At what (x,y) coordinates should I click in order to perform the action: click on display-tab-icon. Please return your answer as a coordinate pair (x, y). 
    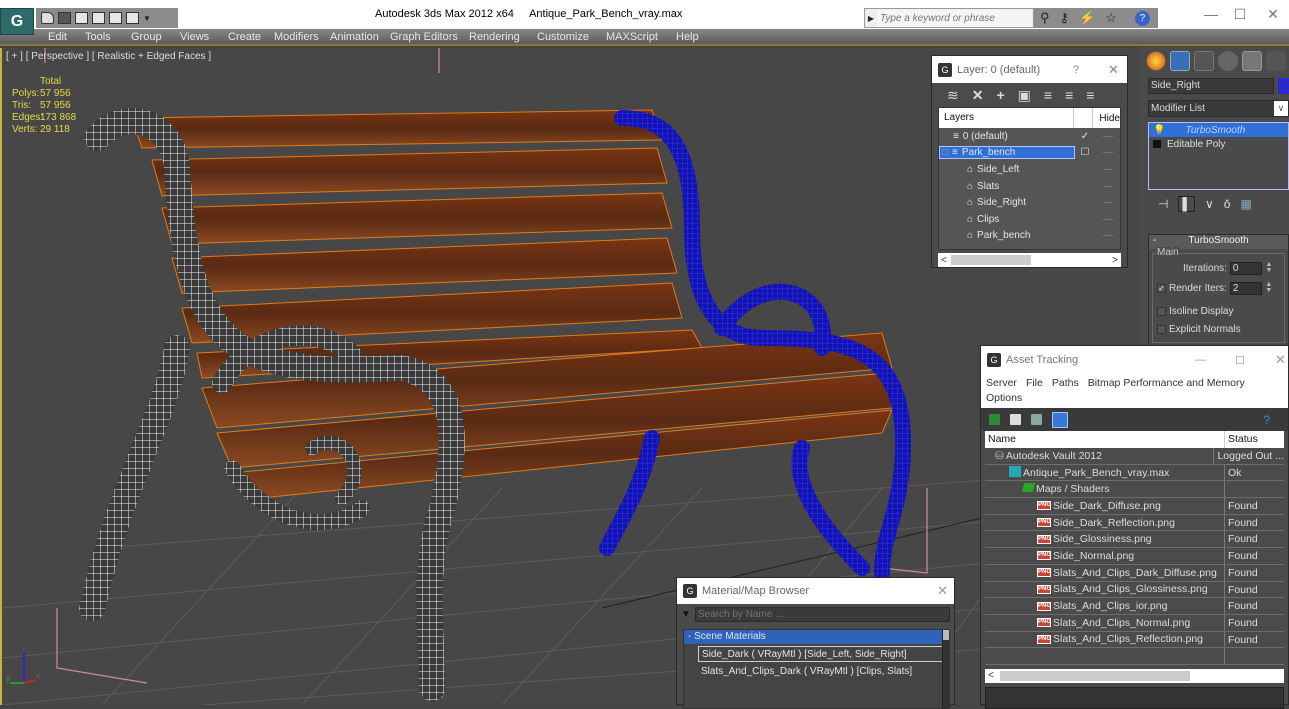
    Looking at the image, I should click on (1252, 61).